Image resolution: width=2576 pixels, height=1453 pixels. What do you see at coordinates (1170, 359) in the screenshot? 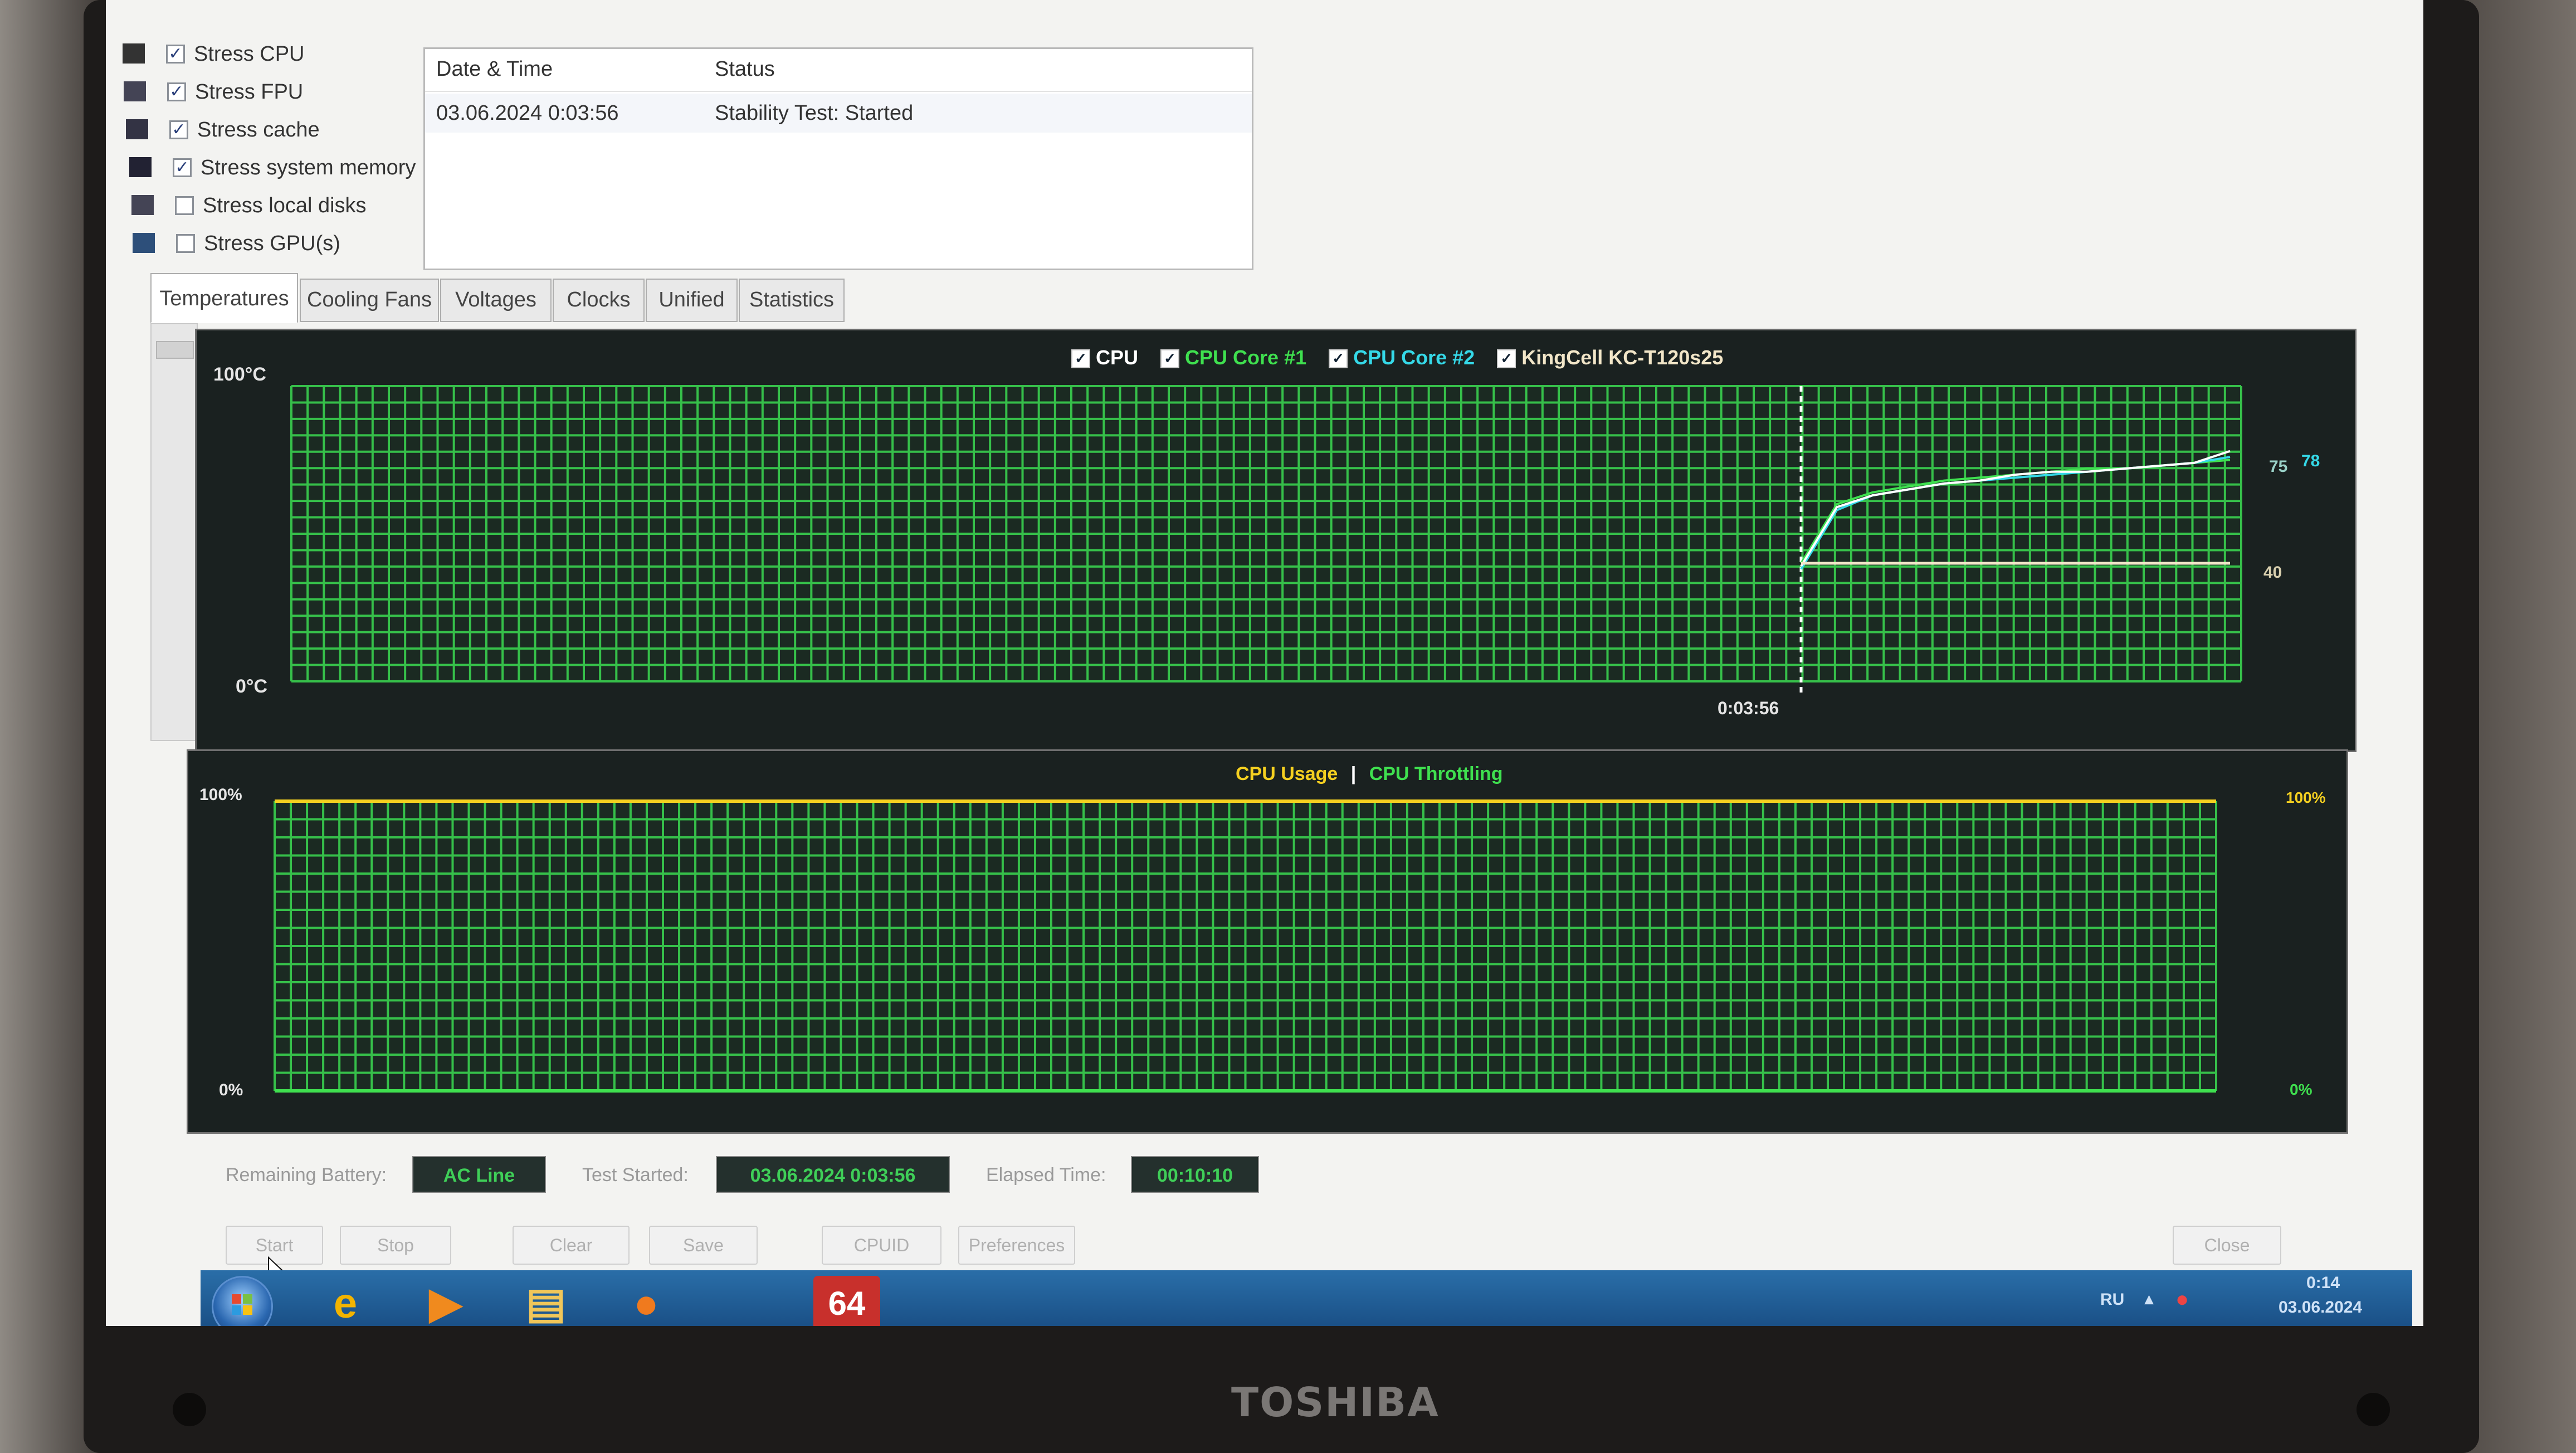
I see `legend-core1-checkbox: ✓` at bounding box center [1170, 359].